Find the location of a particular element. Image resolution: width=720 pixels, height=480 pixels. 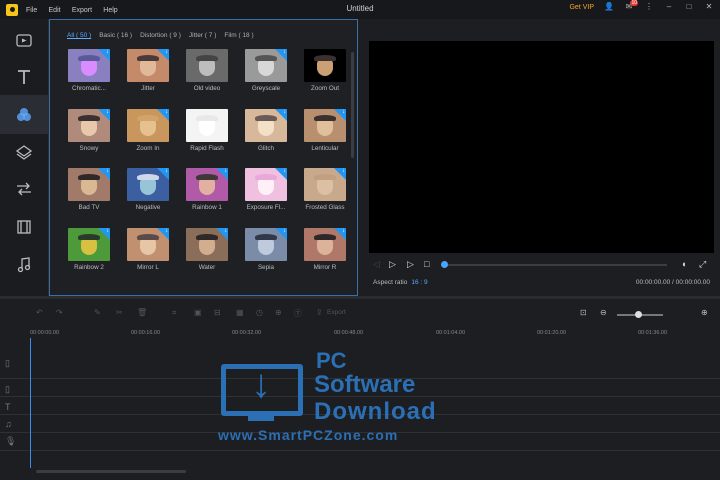

filter-item: Sepia is located at coordinates (266, 251).